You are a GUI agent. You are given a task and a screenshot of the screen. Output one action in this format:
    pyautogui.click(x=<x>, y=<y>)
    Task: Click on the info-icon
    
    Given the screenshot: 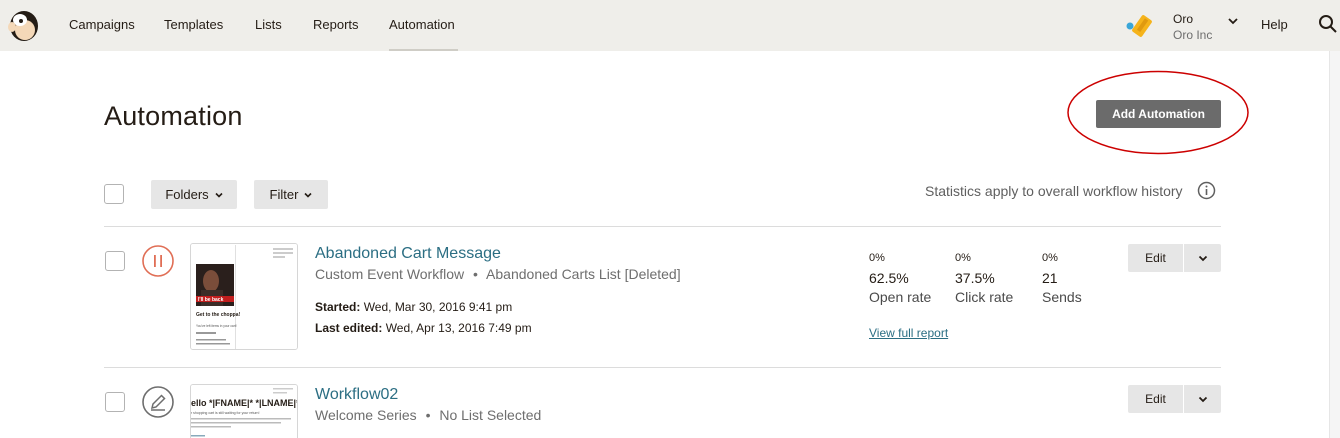 What is the action you would take?
    pyautogui.click(x=1206, y=190)
    